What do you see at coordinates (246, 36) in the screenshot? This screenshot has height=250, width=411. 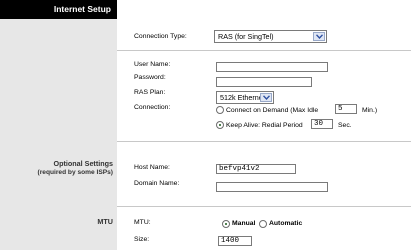 I see `connection-type-value: RAS (for SingTel)` at bounding box center [246, 36].